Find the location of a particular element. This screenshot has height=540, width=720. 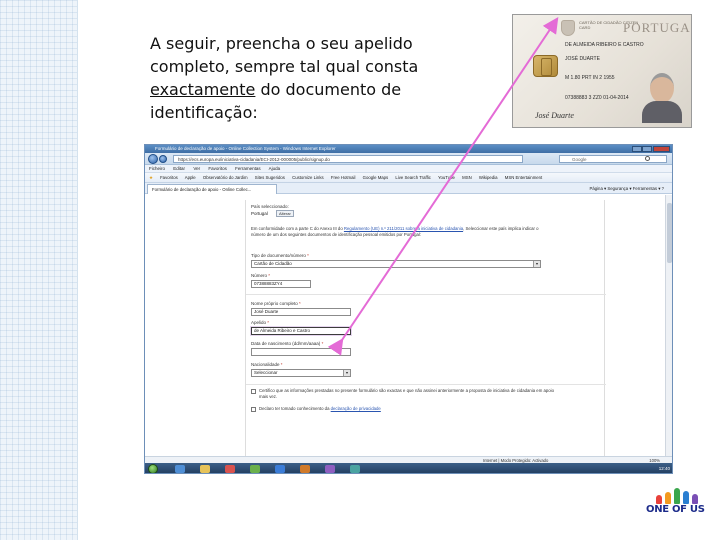

media-player-icon is located at coordinates (230, 469).